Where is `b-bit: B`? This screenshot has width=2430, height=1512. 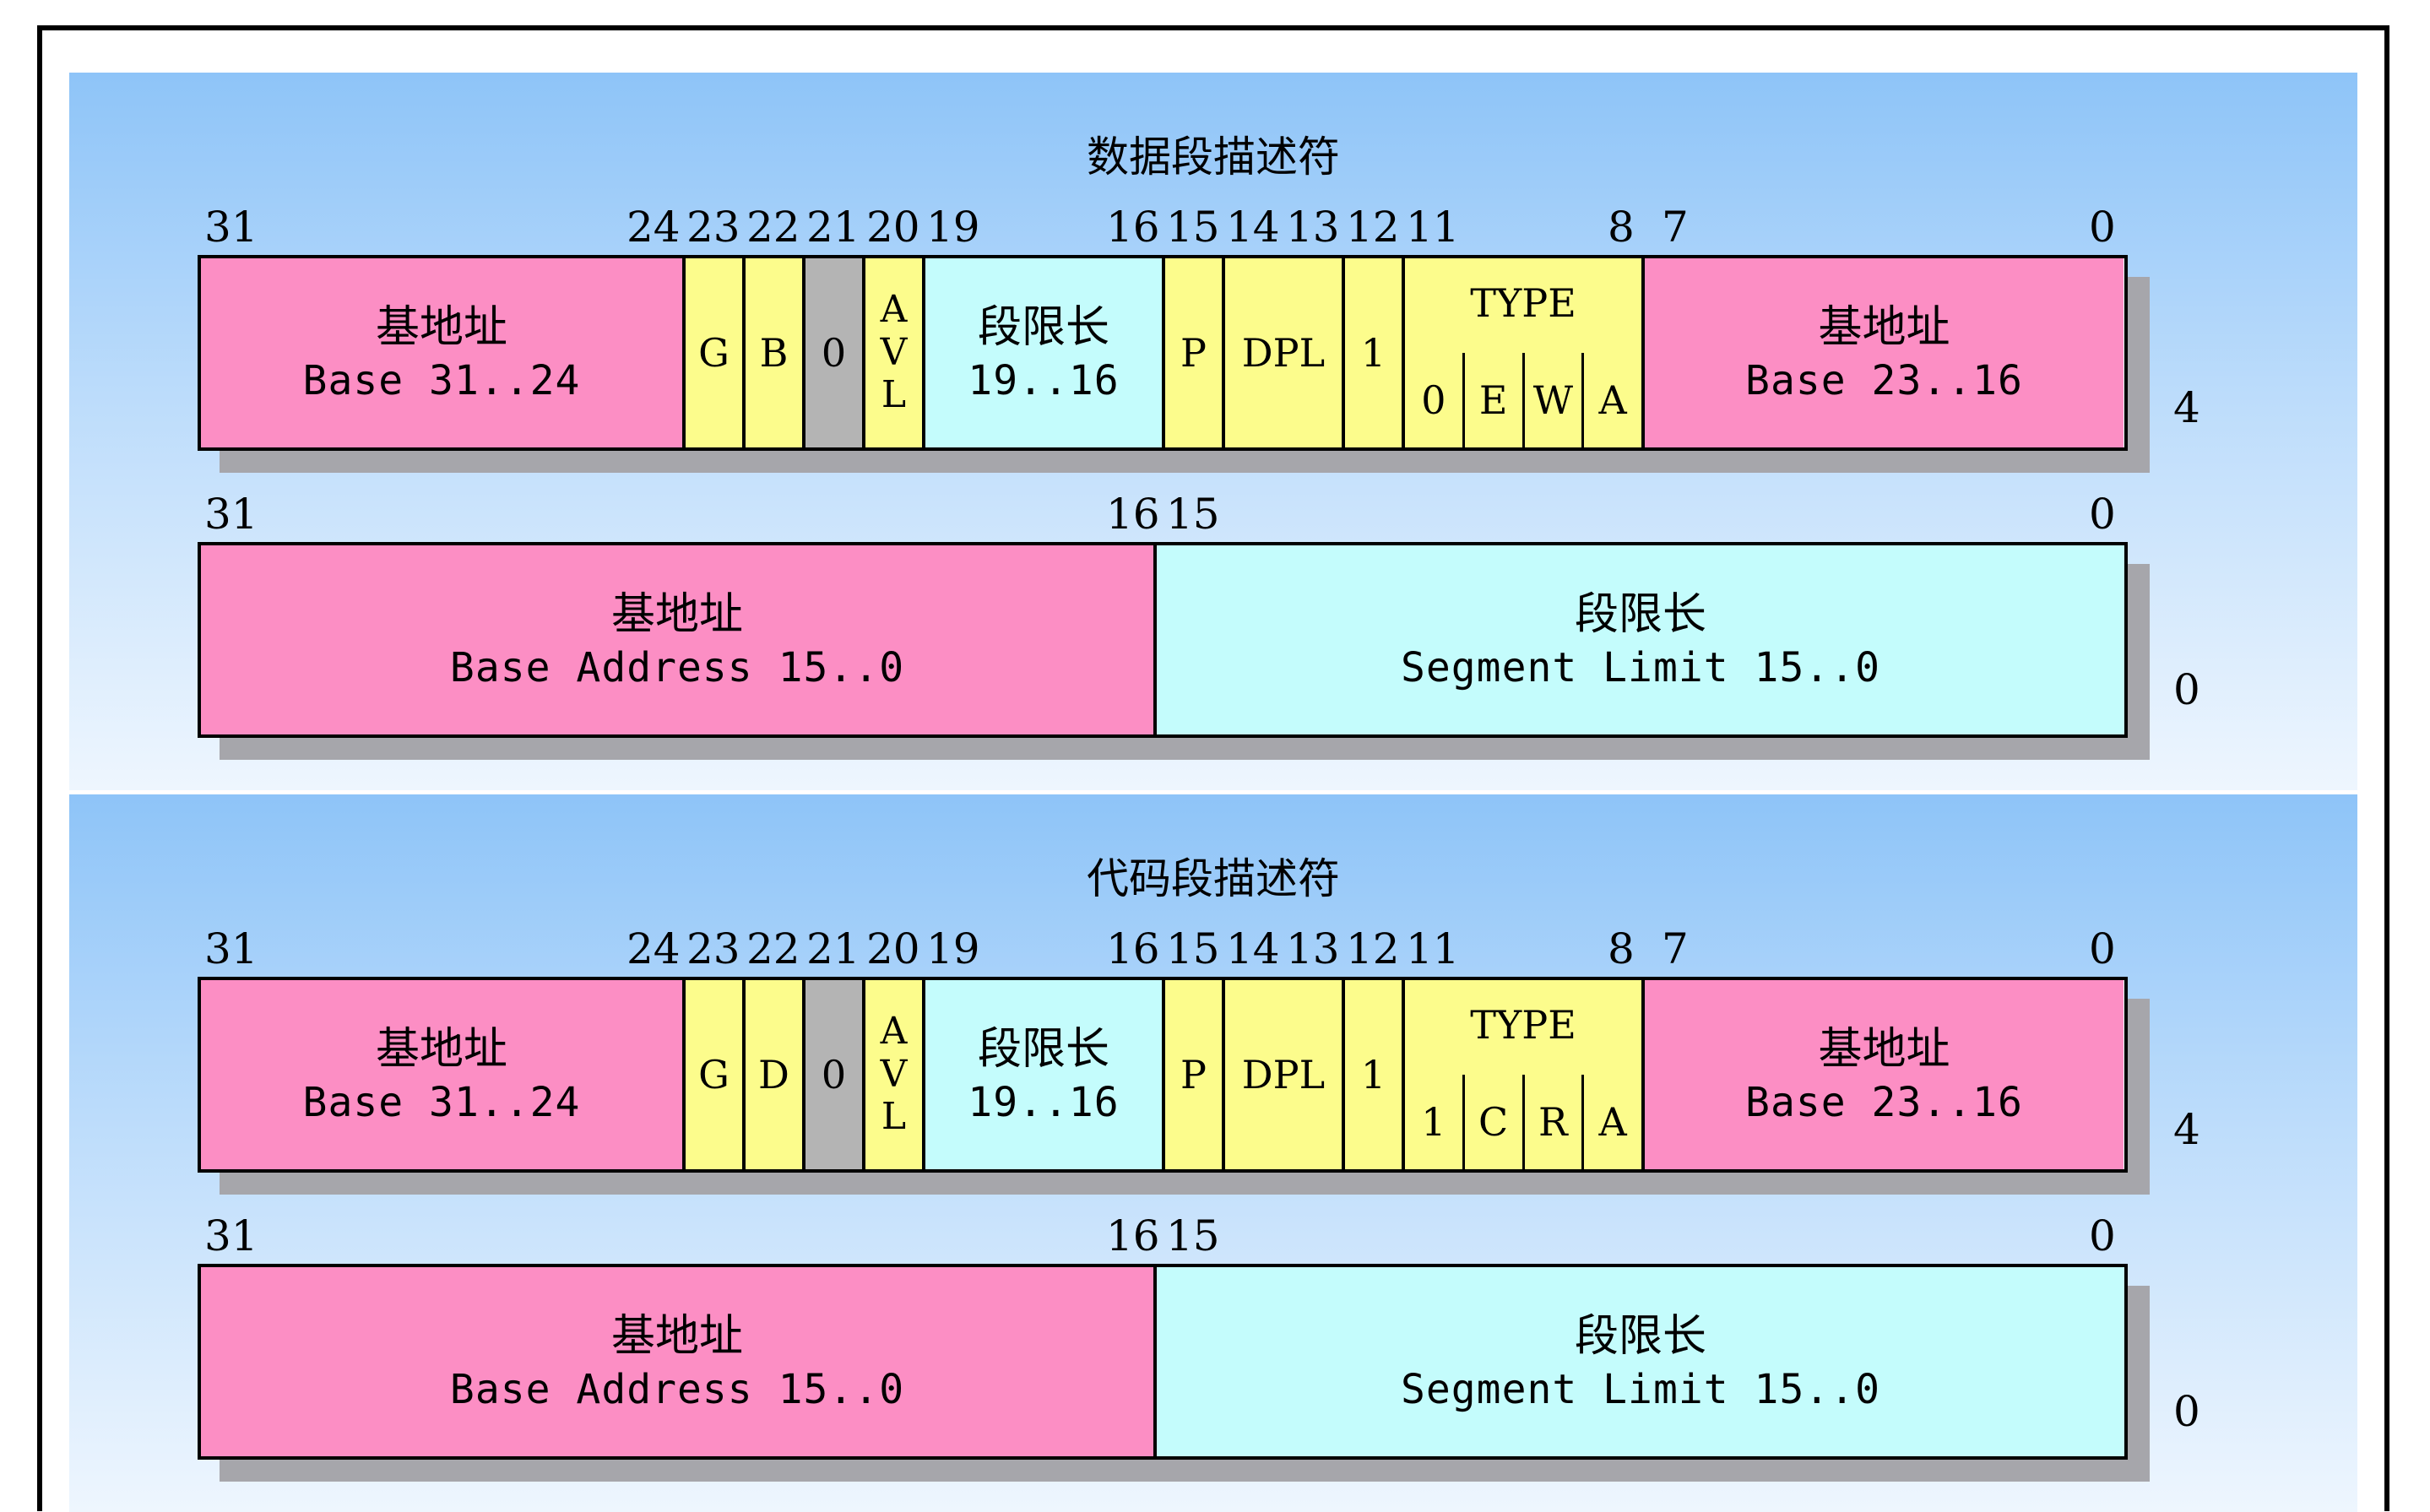 b-bit: B is located at coordinates (776, 352).